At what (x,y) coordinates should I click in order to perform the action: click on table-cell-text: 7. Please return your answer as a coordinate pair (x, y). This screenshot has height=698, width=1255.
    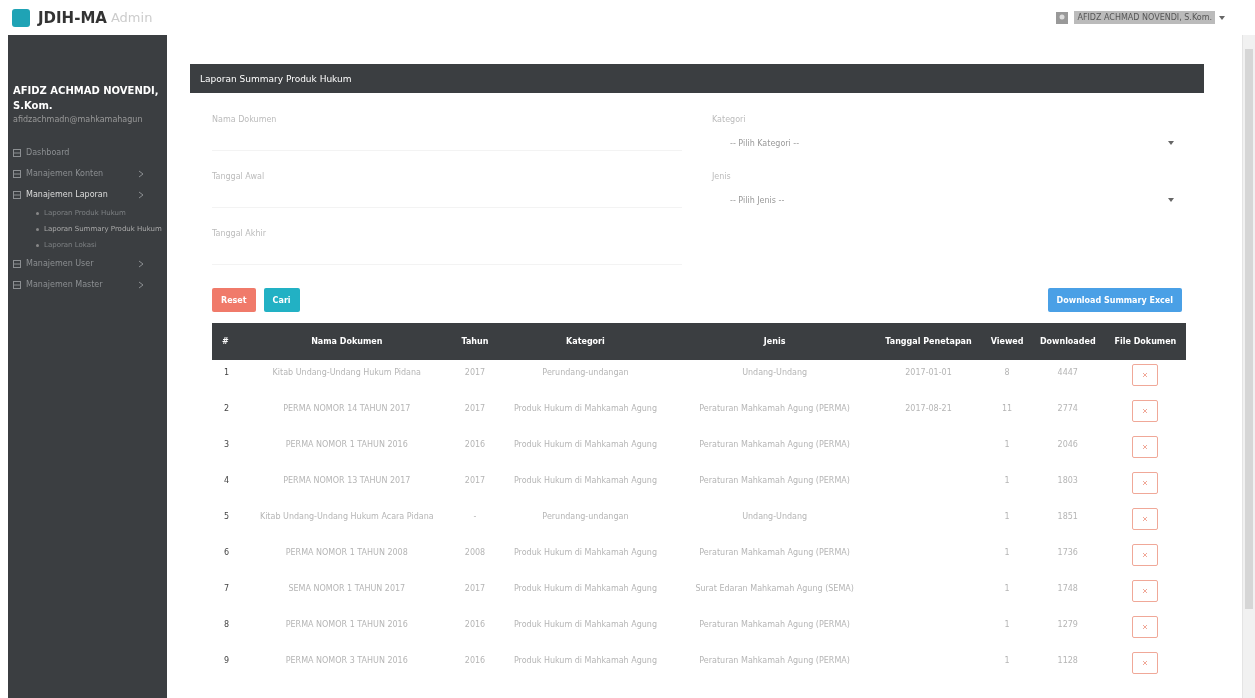
    Looking at the image, I should click on (227, 589).